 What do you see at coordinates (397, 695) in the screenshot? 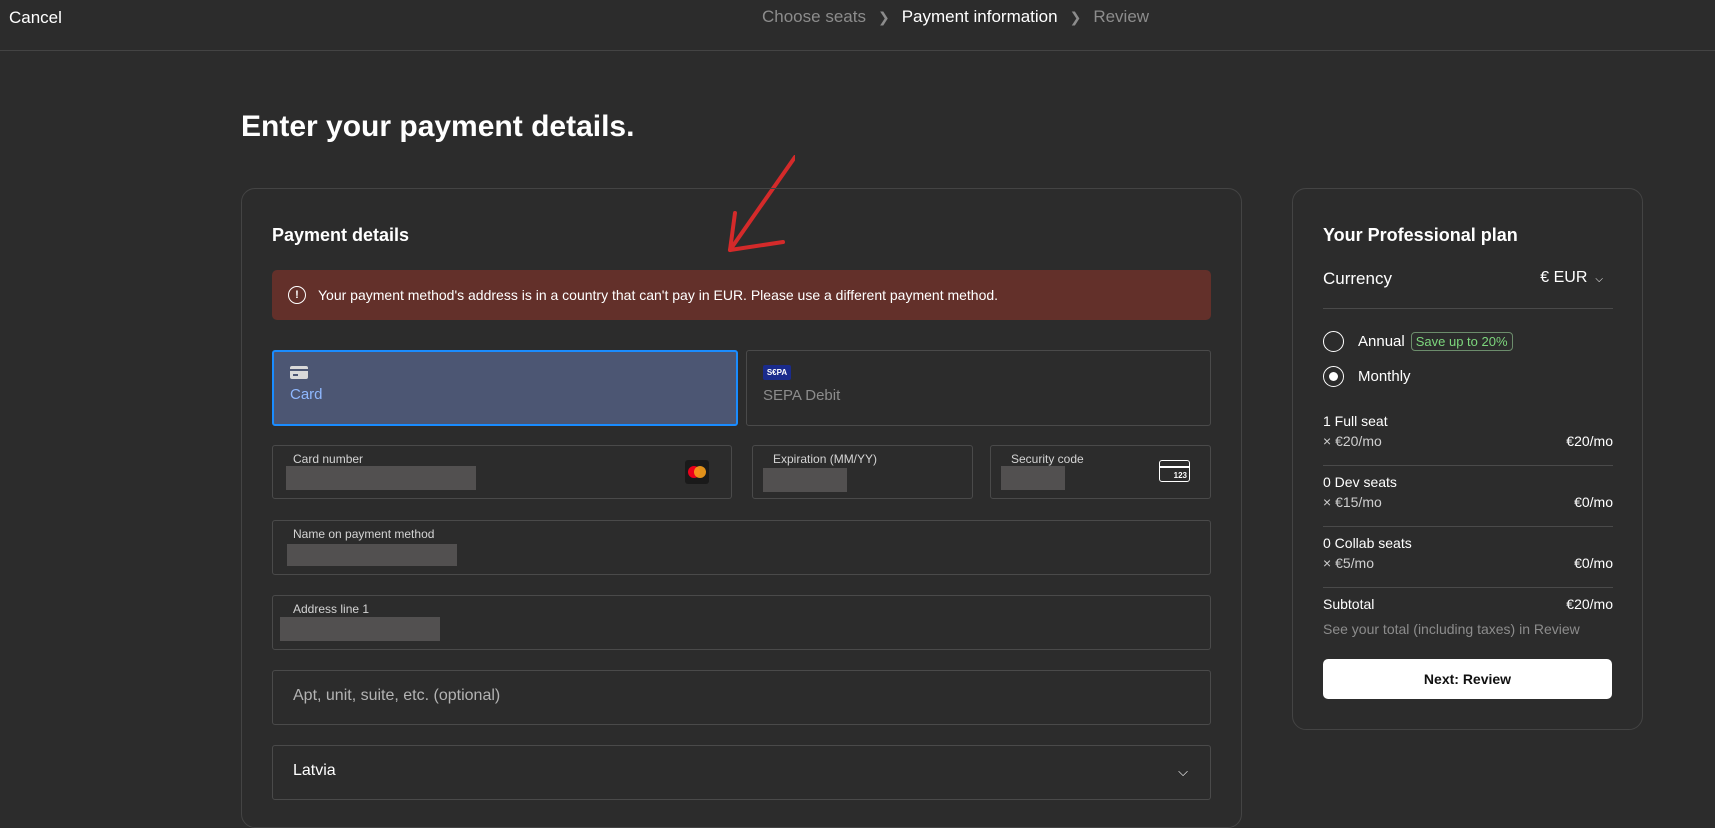
I see `address-line-2-placeholder: Apt, unit, suite, etc. (optional)` at bounding box center [397, 695].